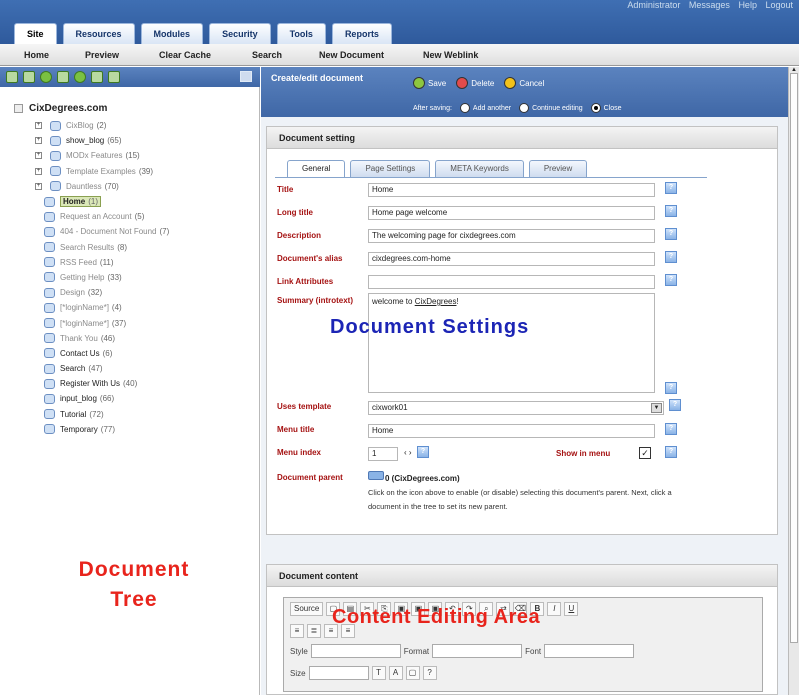 Image resolution: width=799 pixels, height=695 pixels. I want to click on tree-item: [*loginName*] (37), so click(129, 322).